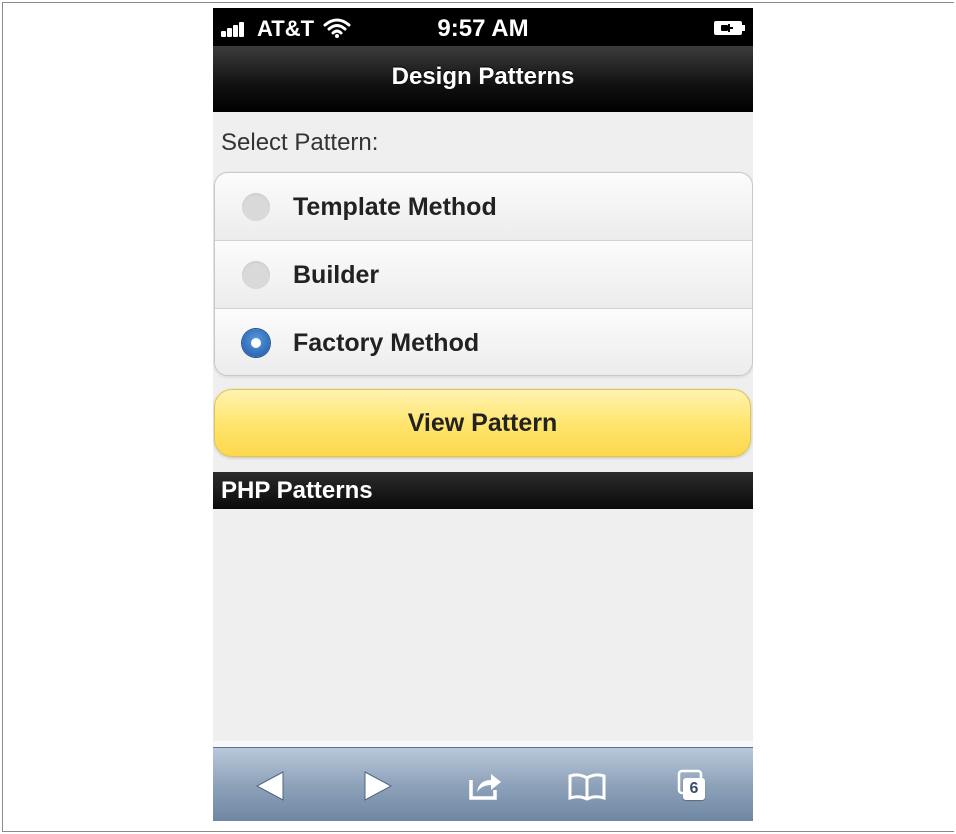 The height and width of the screenshot is (834, 956). I want to click on tab-count-badge: 6, so click(694, 789).